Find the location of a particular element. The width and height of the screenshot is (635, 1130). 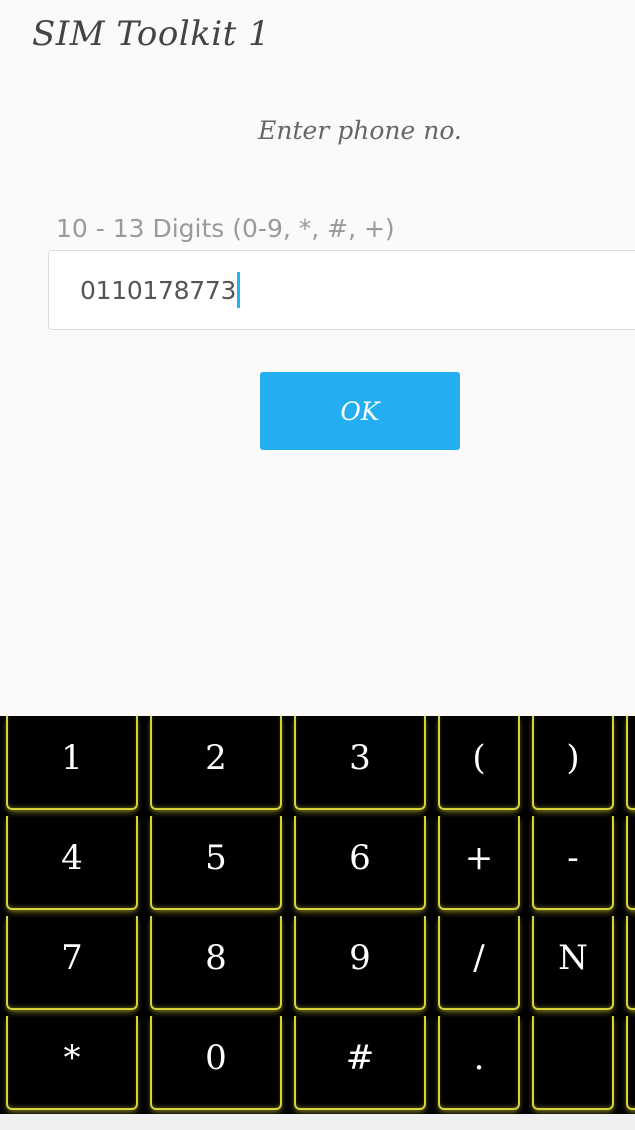

key-7-label: 7 is located at coordinates (72, 958).